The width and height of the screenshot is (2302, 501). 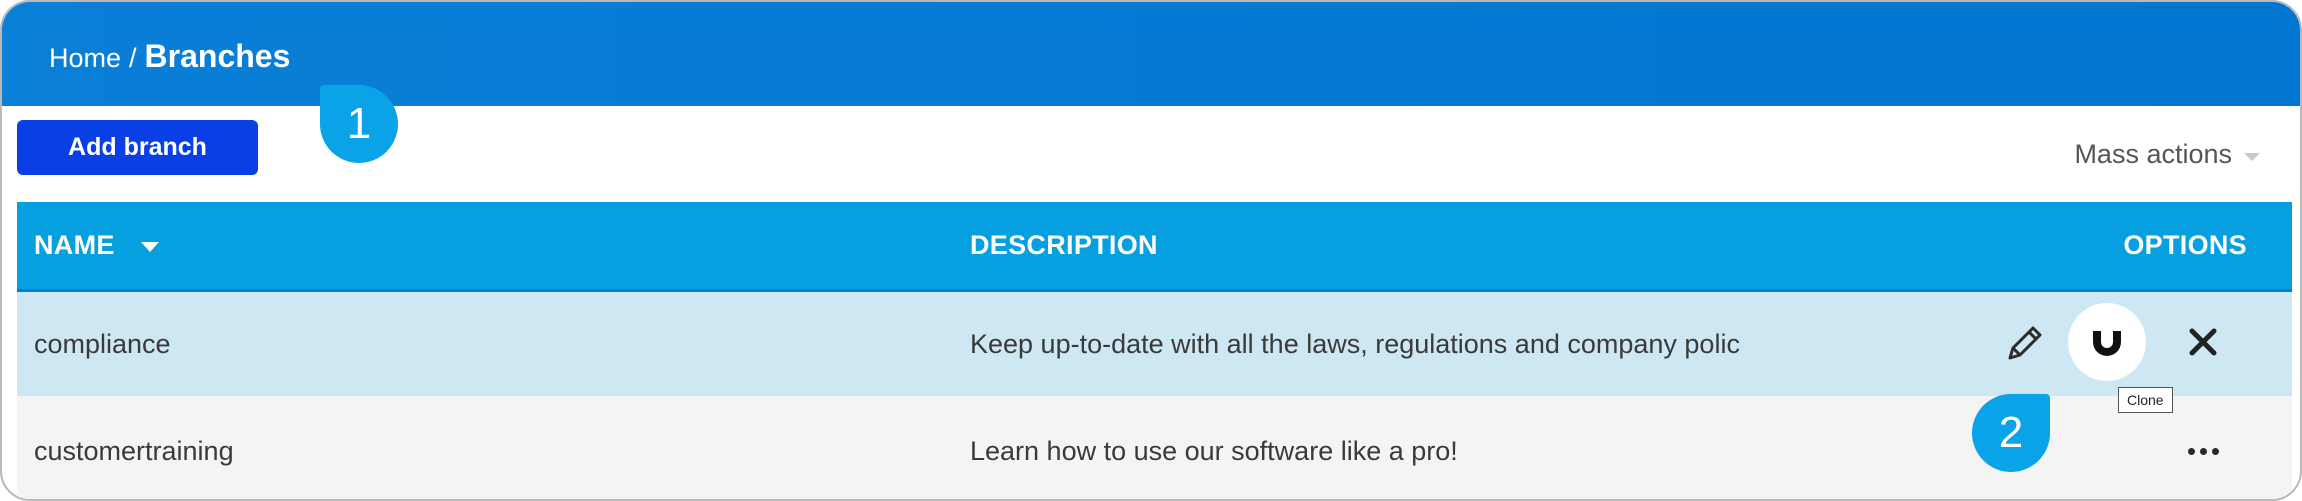 I want to click on breadcrumb-home-link: Home, so click(x=85, y=58).